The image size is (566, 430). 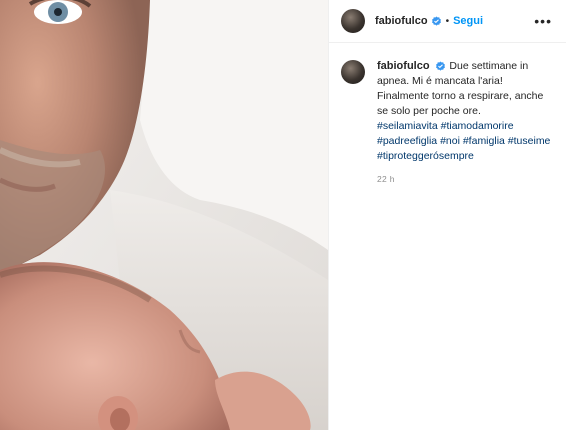 What do you see at coordinates (353, 72) in the screenshot?
I see `caption-avatar` at bounding box center [353, 72].